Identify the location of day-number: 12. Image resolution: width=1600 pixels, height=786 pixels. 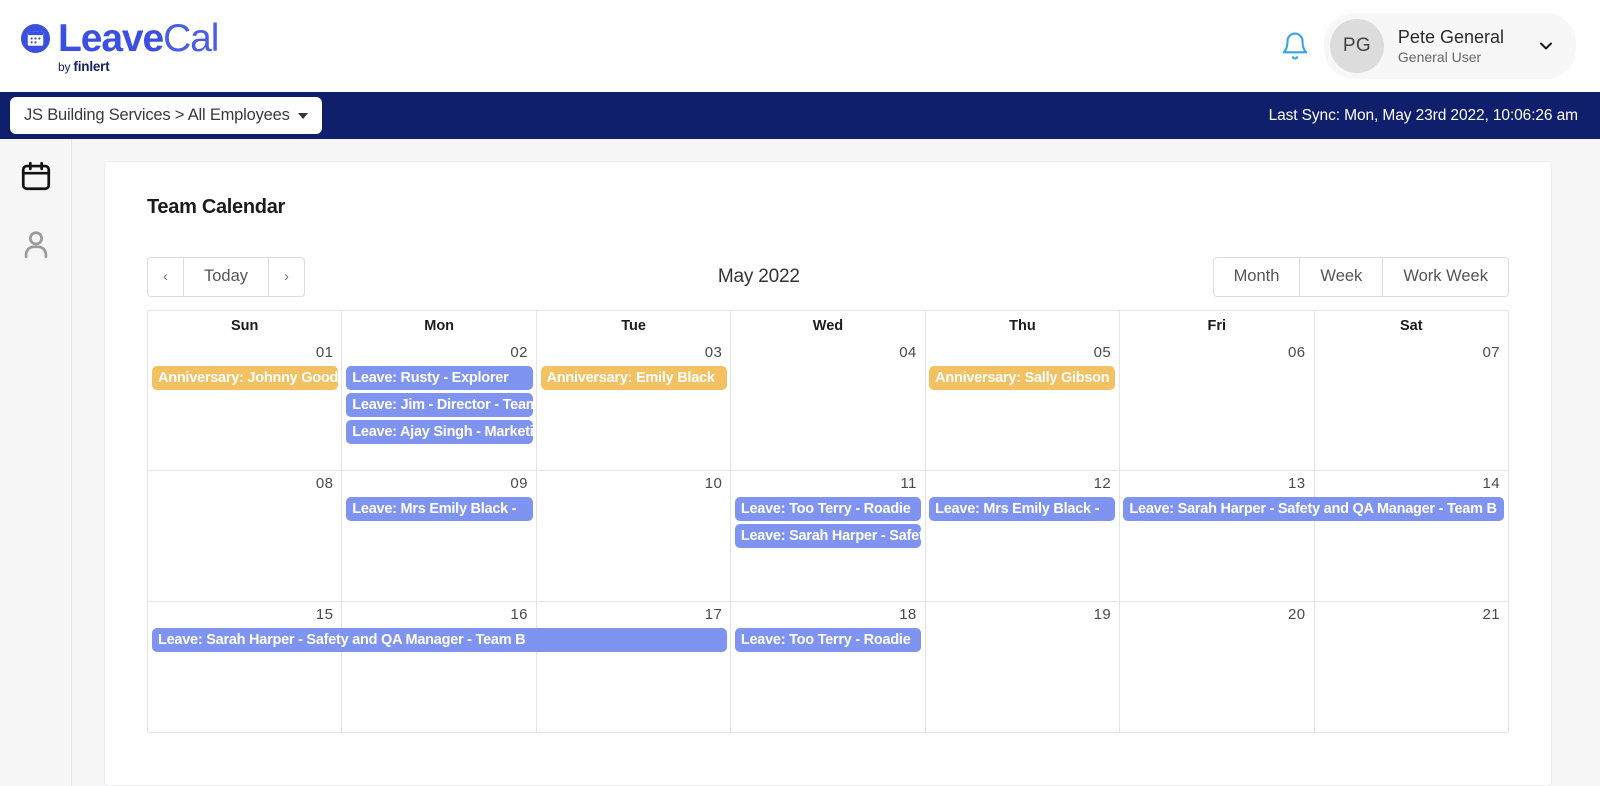
(1102, 483).